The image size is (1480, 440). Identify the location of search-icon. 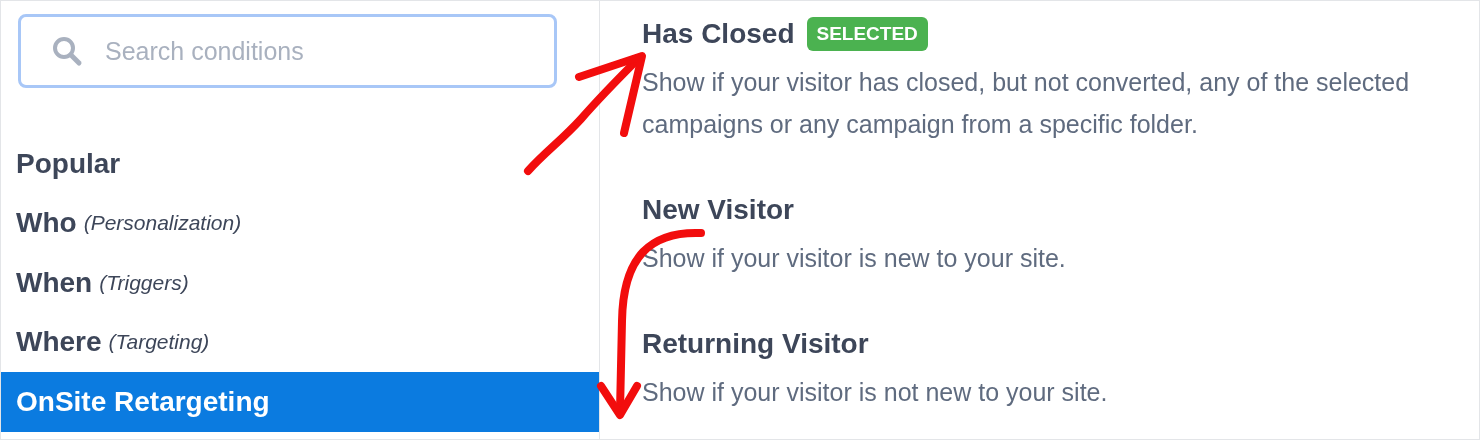
(67, 51).